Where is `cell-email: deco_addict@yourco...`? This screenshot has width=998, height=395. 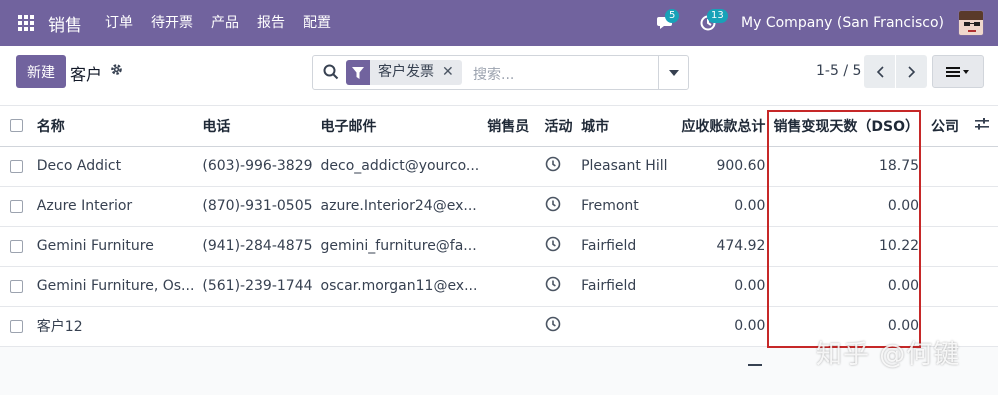
cell-email: deco_addict@yourco... is located at coordinates (400, 166).